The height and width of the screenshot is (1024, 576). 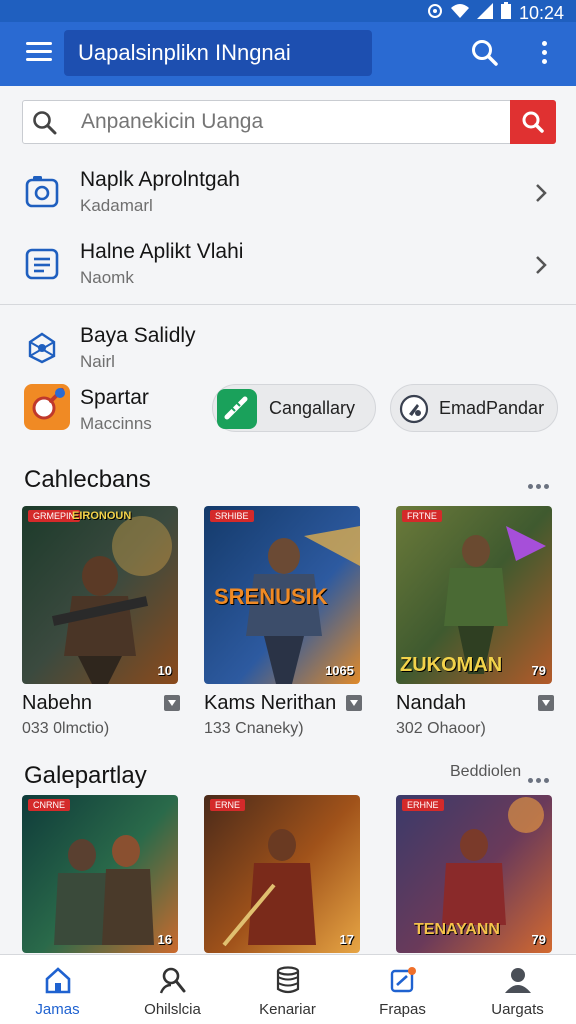 What do you see at coordinates (47, 407) in the screenshot?
I see `app-search-icon` at bounding box center [47, 407].